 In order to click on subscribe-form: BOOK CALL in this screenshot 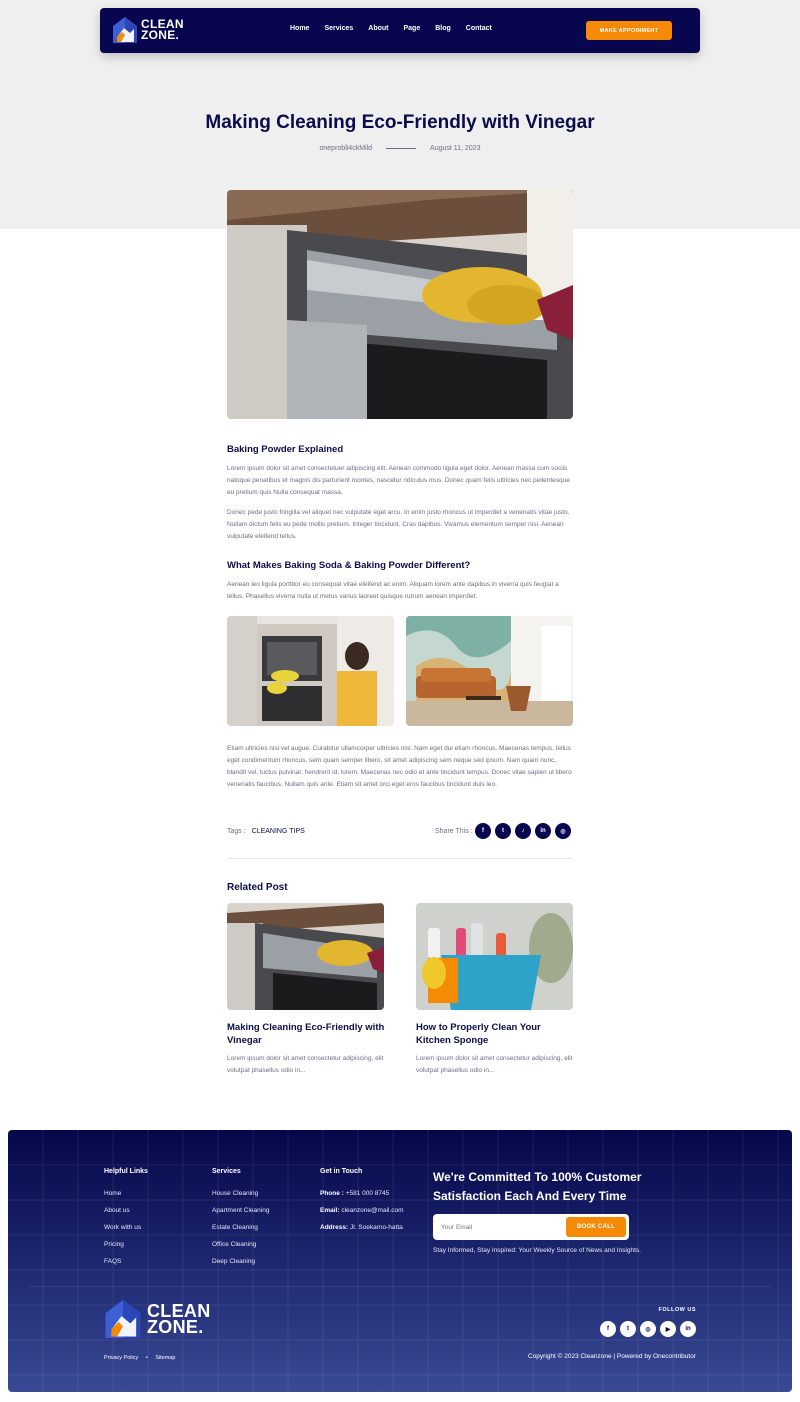, I will do `click(531, 1227)`.